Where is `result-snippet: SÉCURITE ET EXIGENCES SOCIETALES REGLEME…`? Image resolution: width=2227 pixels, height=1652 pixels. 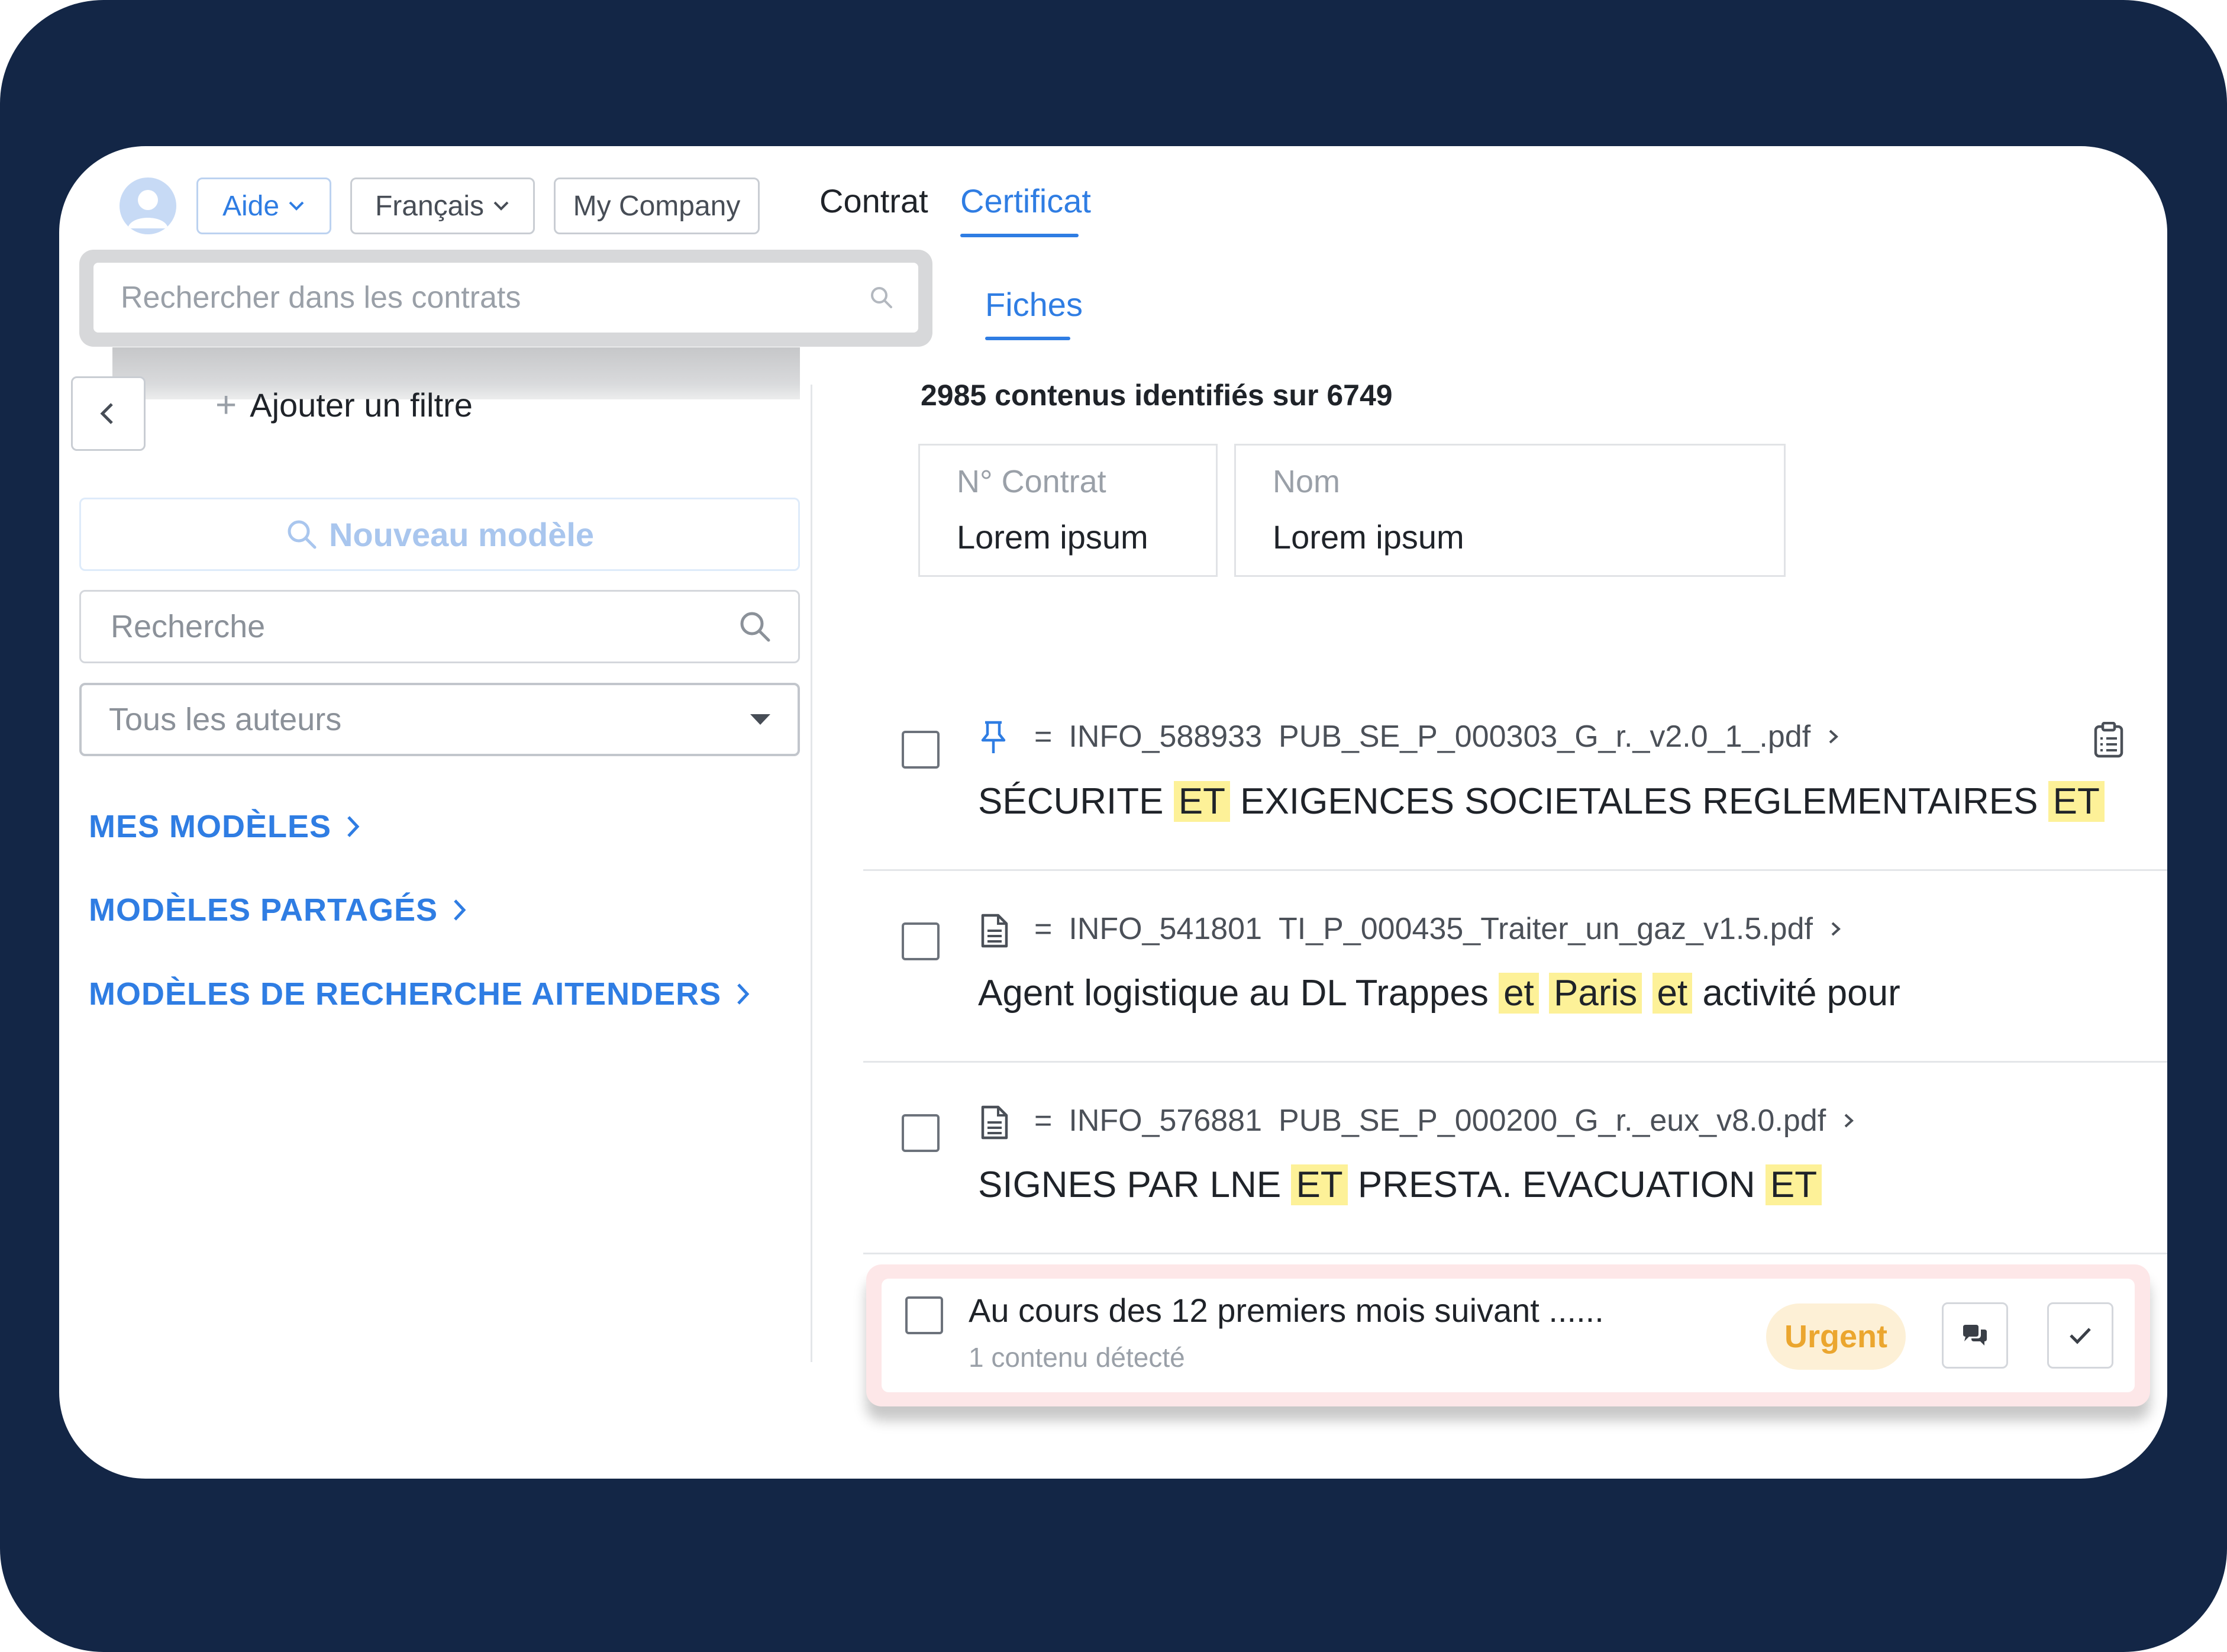 result-snippet: SÉCURITE ET EXIGENCES SOCIETALES REGLEME… is located at coordinates (1541, 801).